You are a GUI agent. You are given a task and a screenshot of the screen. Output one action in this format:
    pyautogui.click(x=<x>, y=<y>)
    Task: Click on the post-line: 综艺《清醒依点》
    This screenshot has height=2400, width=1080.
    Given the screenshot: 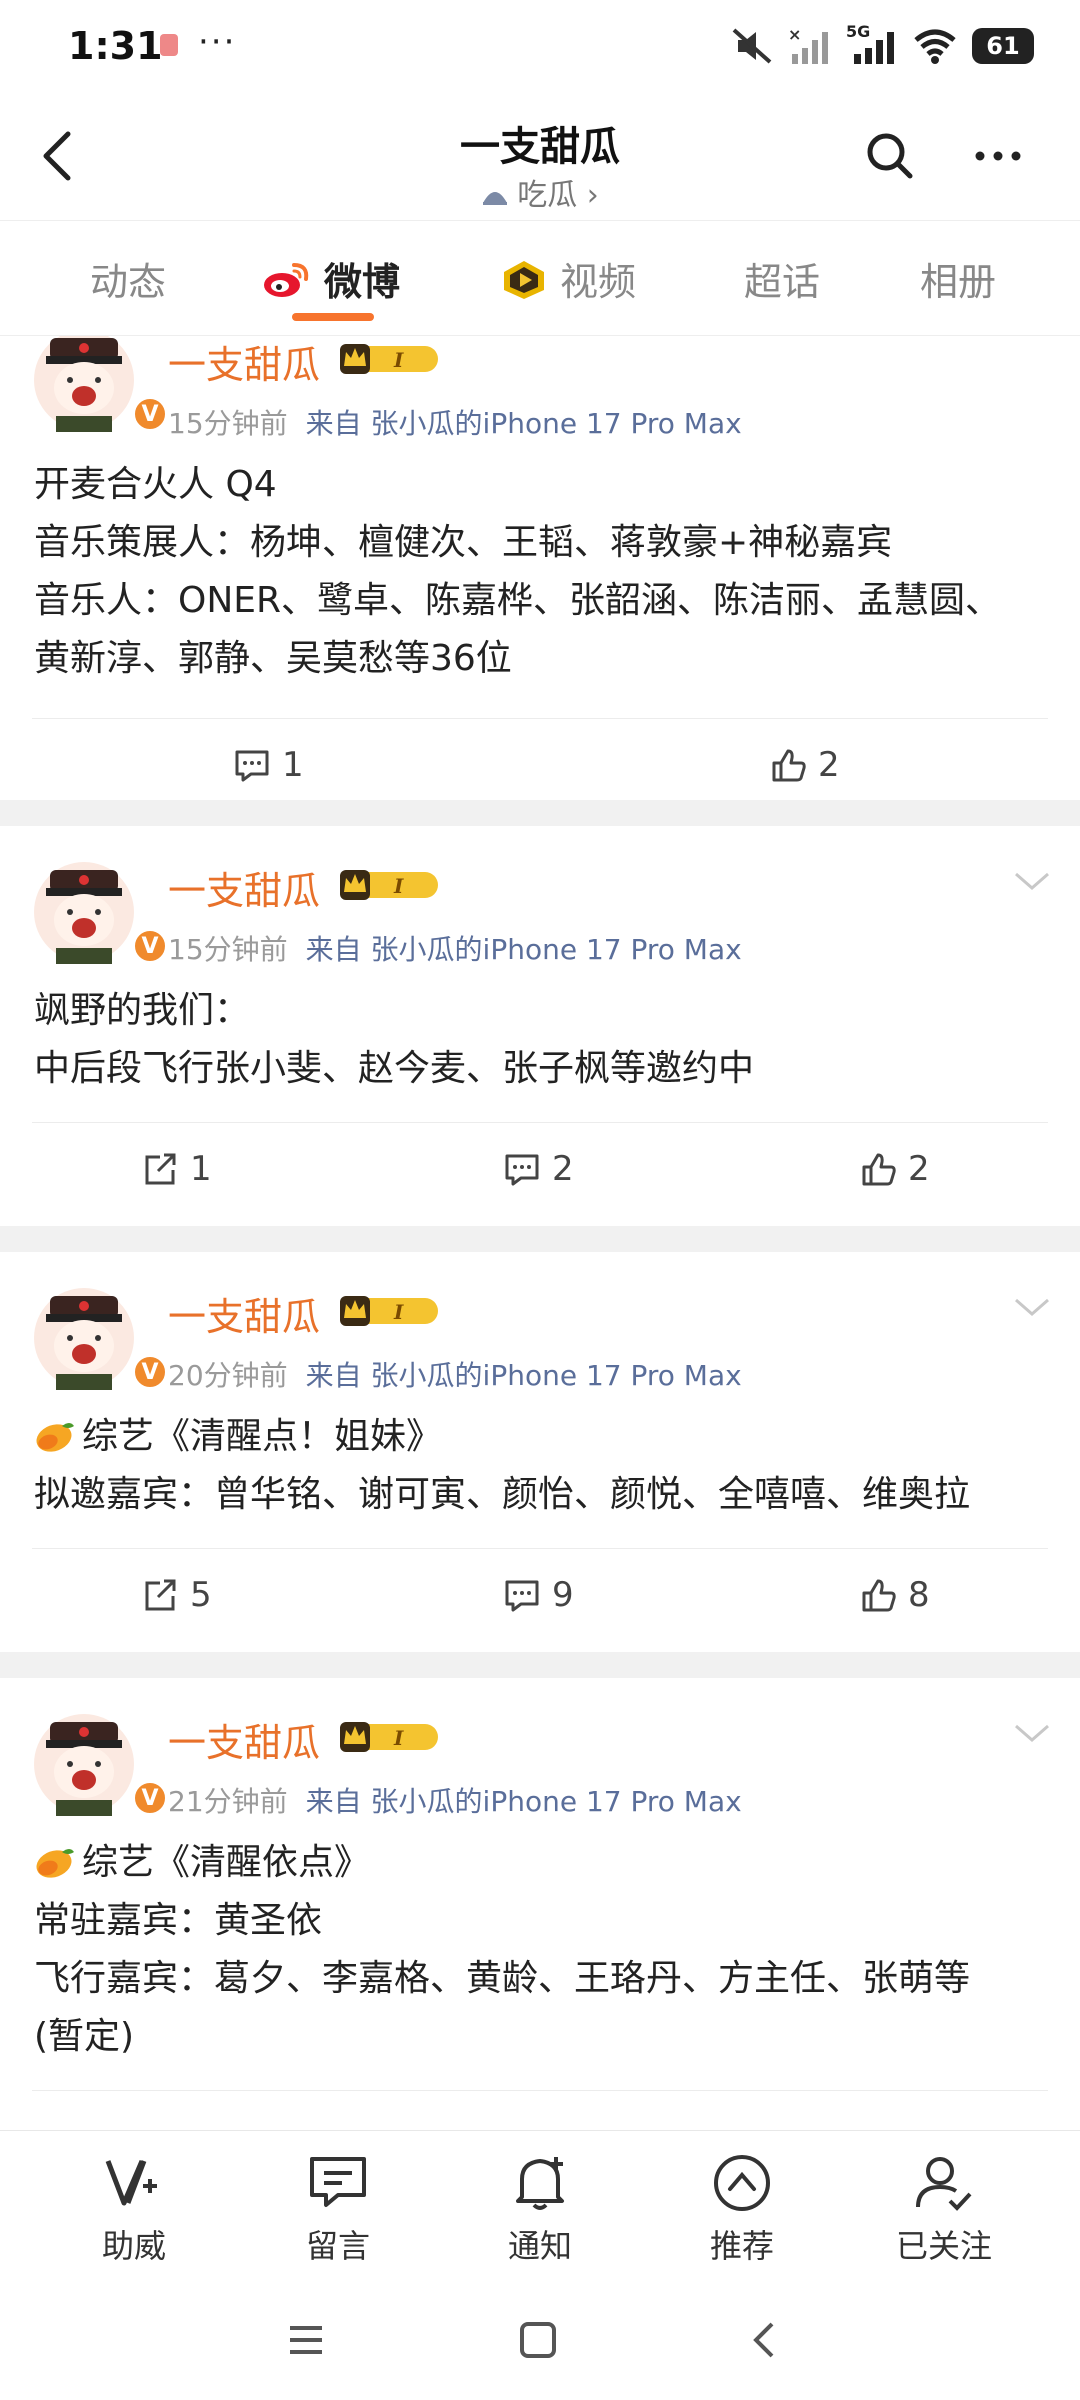 What is the action you would take?
    pyautogui.click(x=542, y=1863)
    